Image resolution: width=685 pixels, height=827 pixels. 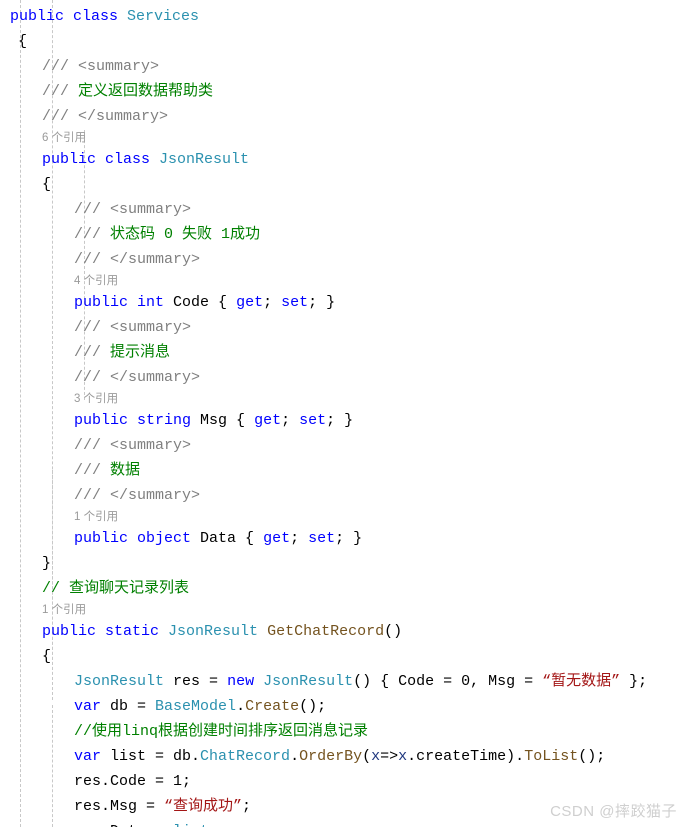 What do you see at coordinates (133, 781) in the screenshot?
I see `code-token: res.Code = 1;` at bounding box center [133, 781].